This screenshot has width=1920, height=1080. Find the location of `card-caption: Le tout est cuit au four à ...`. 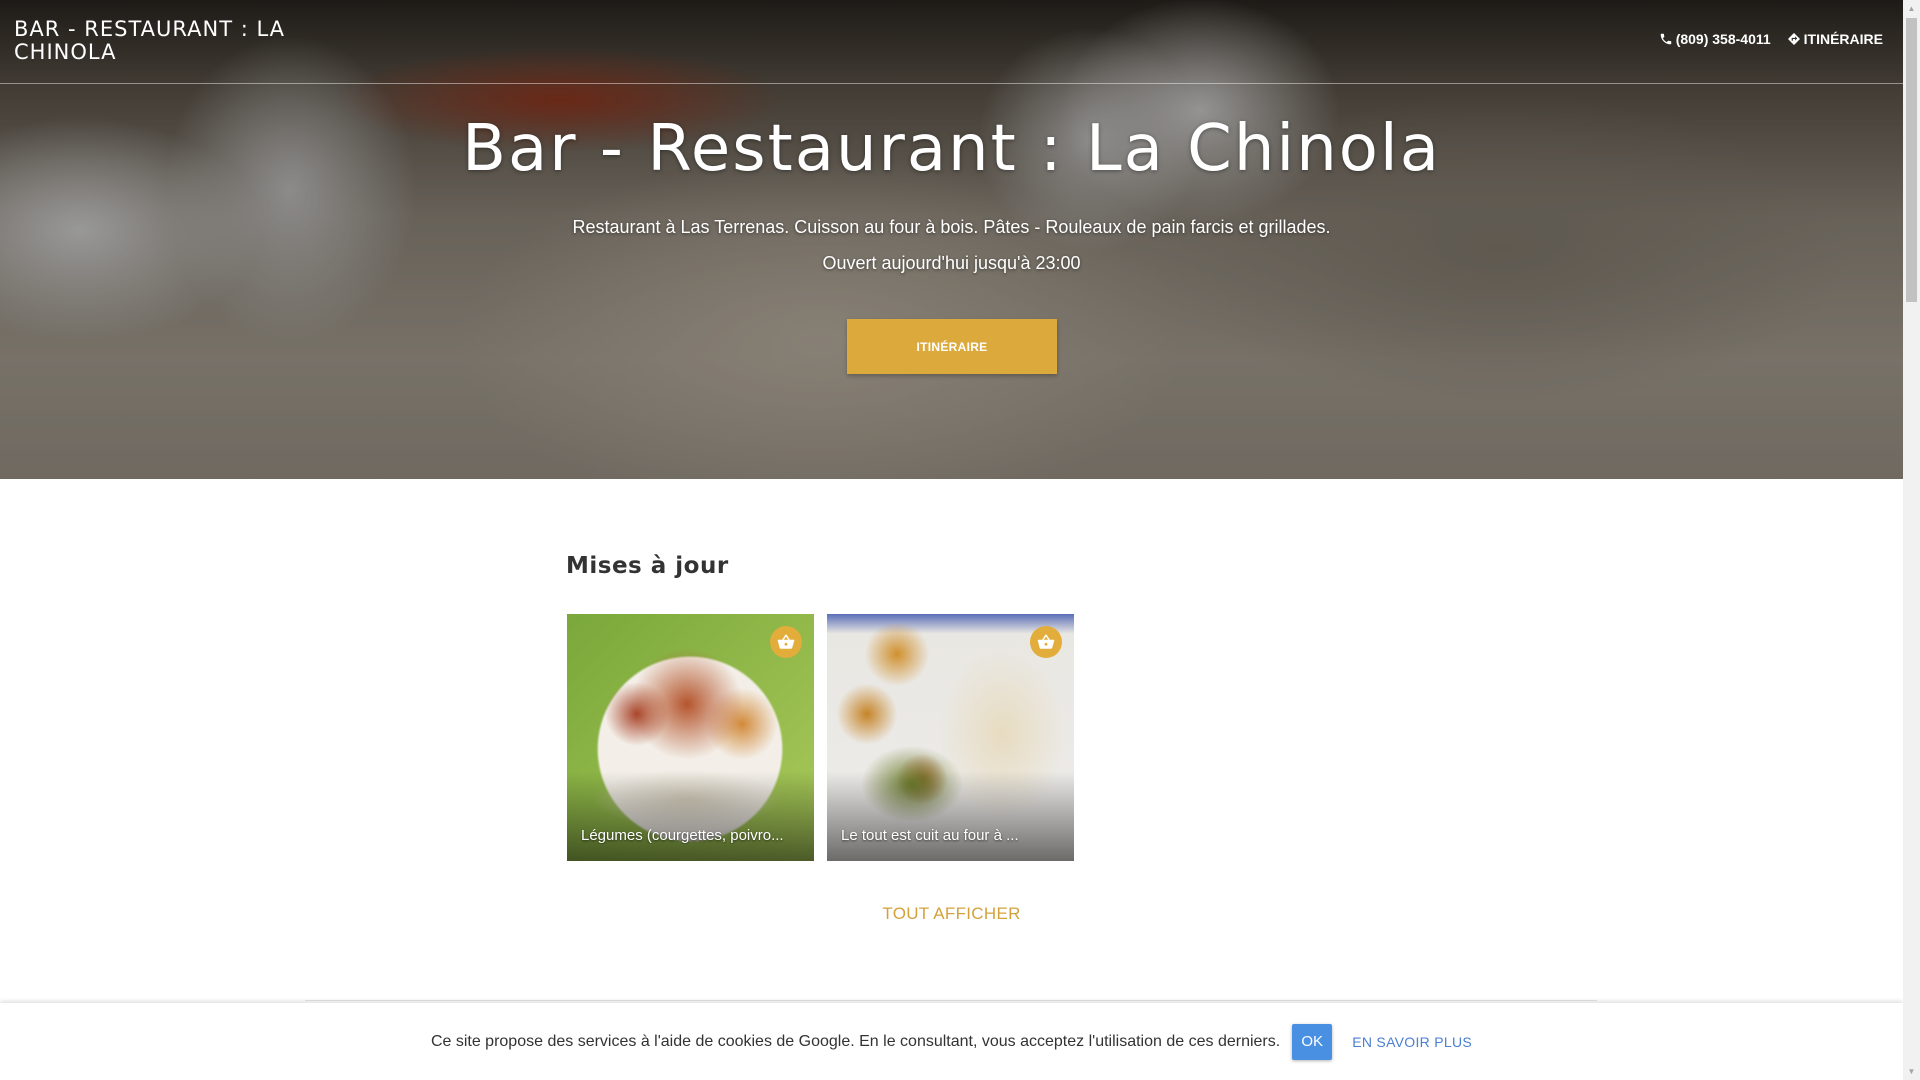

card-caption: Le tout est cuit au four à ... is located at coordinates (930, 835).